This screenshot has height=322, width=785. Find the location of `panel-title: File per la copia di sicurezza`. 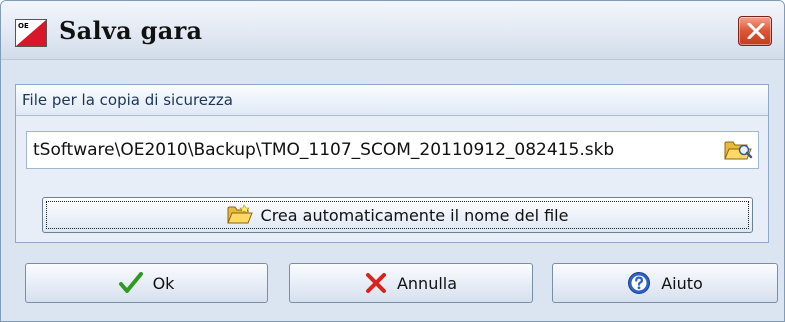

panel-title: File per la copia di sicurezza is located at coordinates (127, 100).